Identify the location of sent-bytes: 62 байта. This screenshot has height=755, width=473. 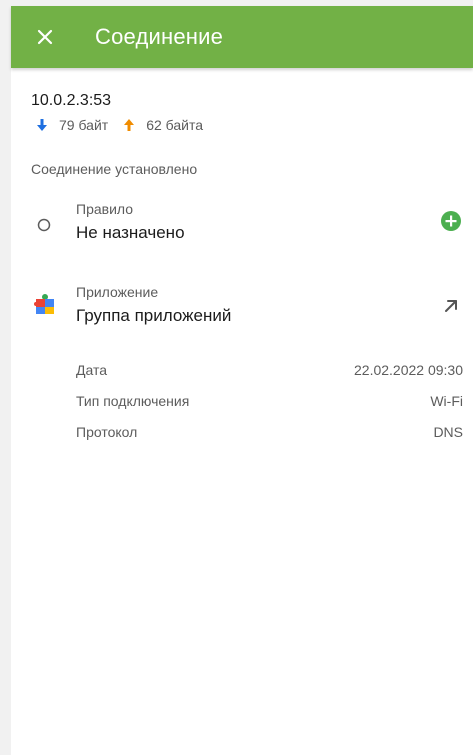
(174, 125).